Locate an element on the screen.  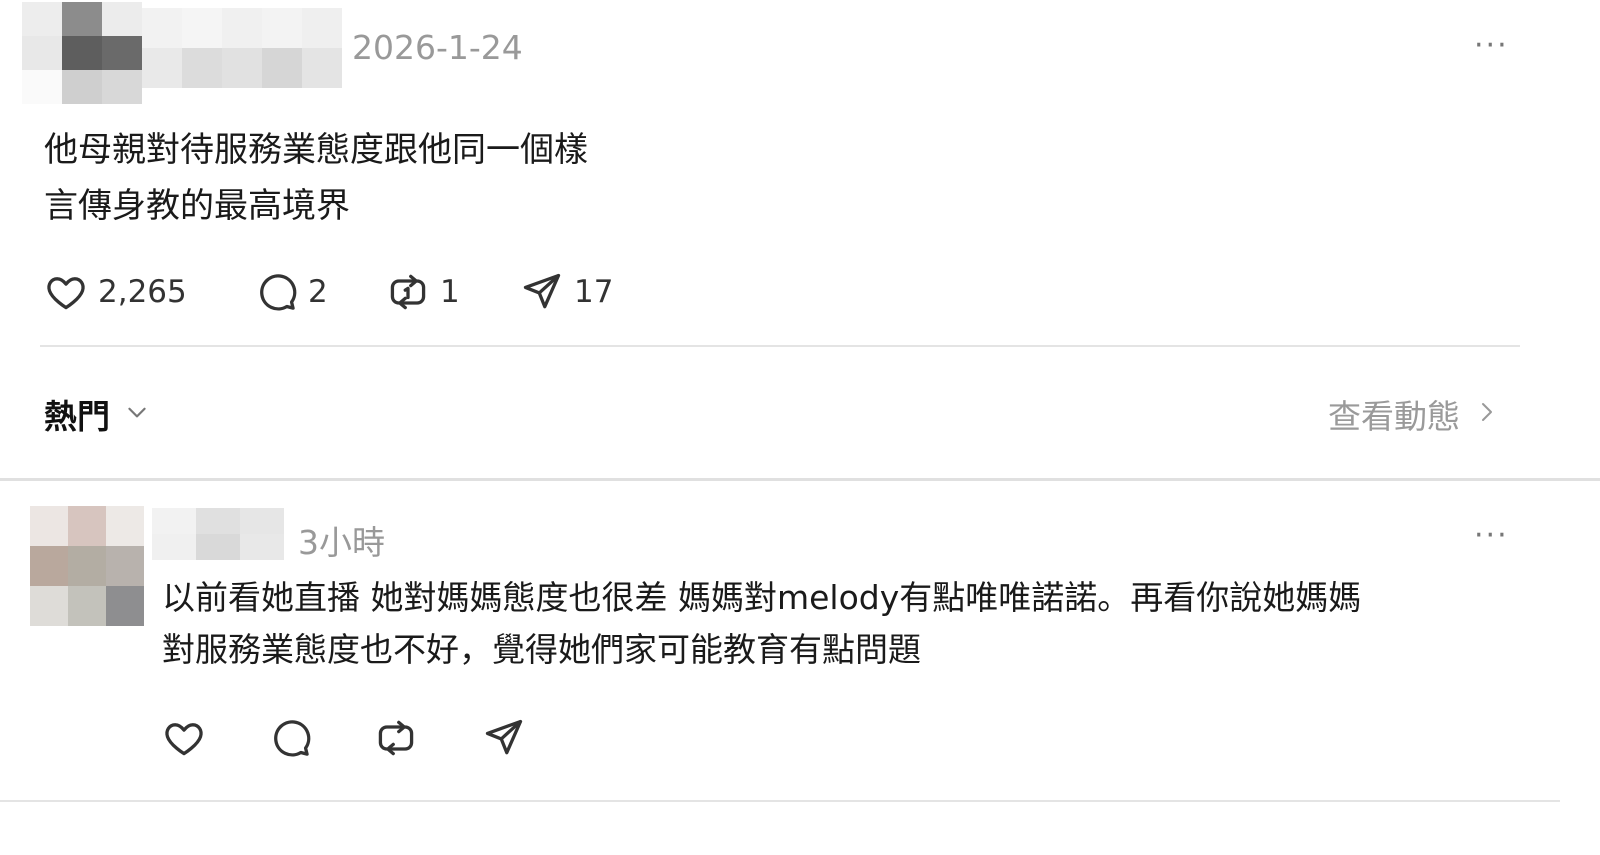
reply-username-blurred is located at coordinates (218, 534).